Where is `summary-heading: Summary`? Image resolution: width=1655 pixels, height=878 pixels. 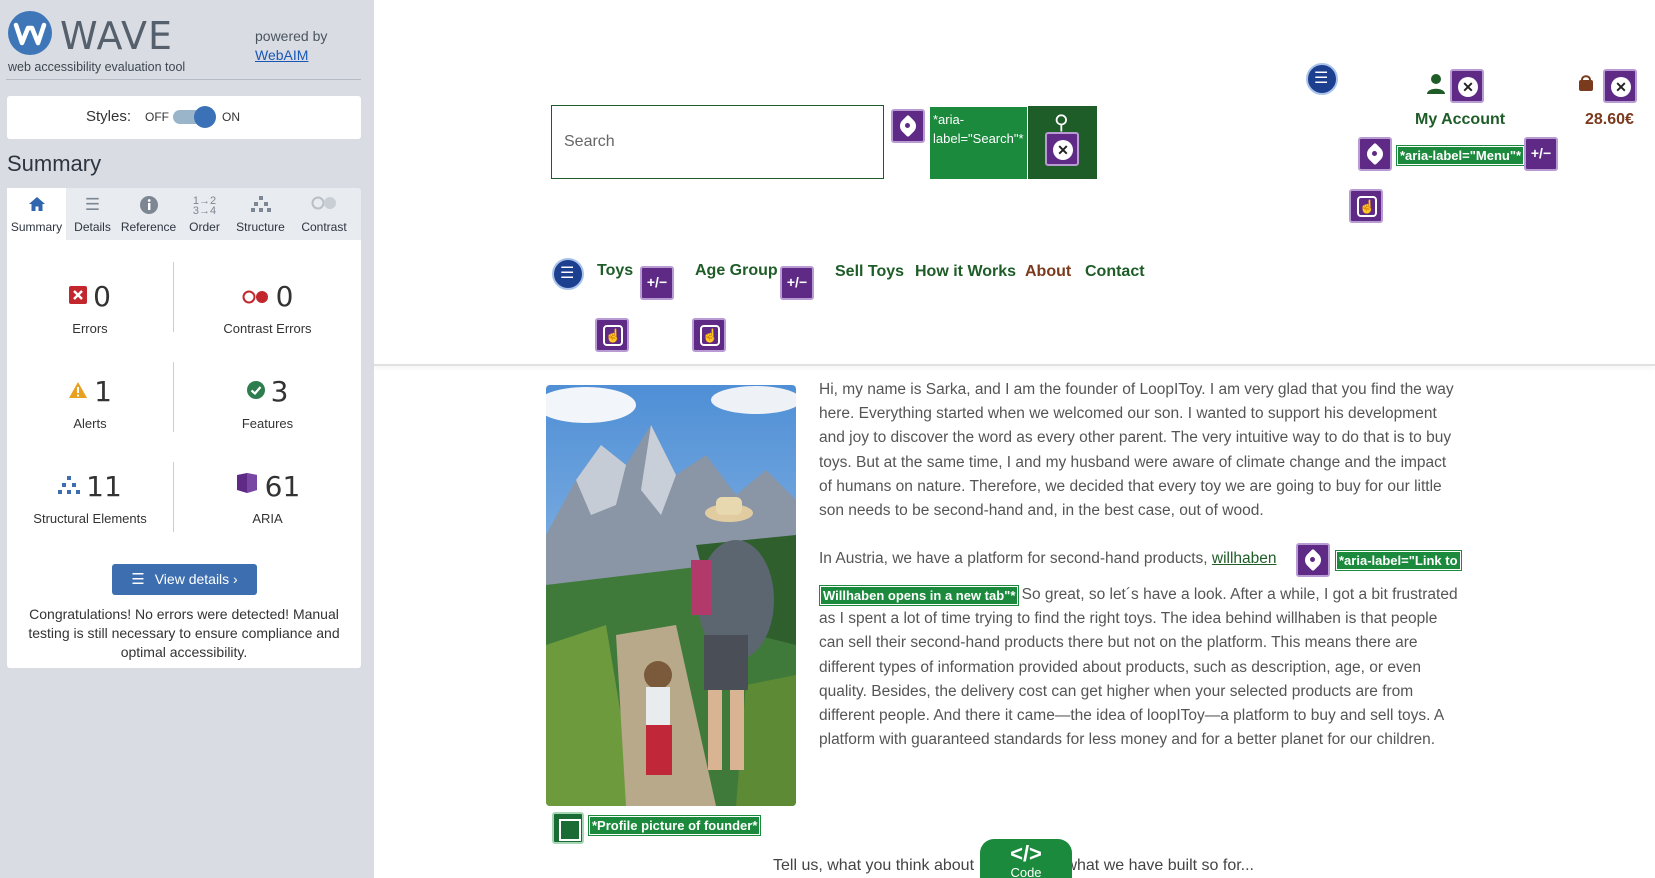 summary-heading: Summary is located at coordinates (54, 163).